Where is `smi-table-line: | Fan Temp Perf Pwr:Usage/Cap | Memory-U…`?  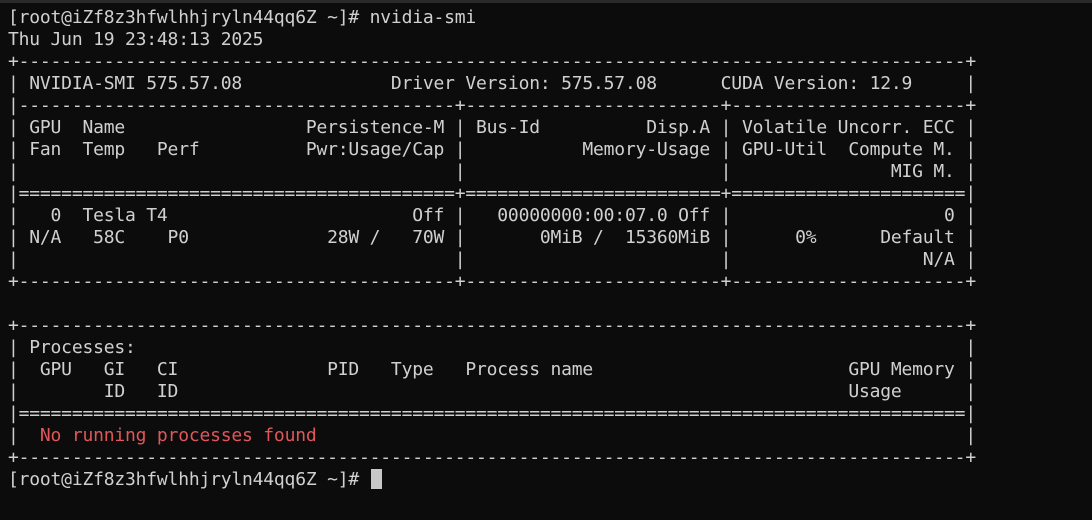 smi-table-line: | Fan Temp Perf Pwr:Usage/Cap | Memory-U… is located at coordinates (492, 149).